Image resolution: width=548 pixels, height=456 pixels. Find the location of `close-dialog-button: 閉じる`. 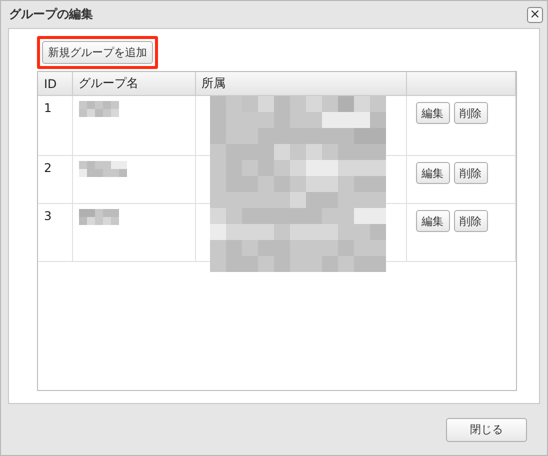

close-dialog-button: 閉じる is located at coordinates (486, 430).